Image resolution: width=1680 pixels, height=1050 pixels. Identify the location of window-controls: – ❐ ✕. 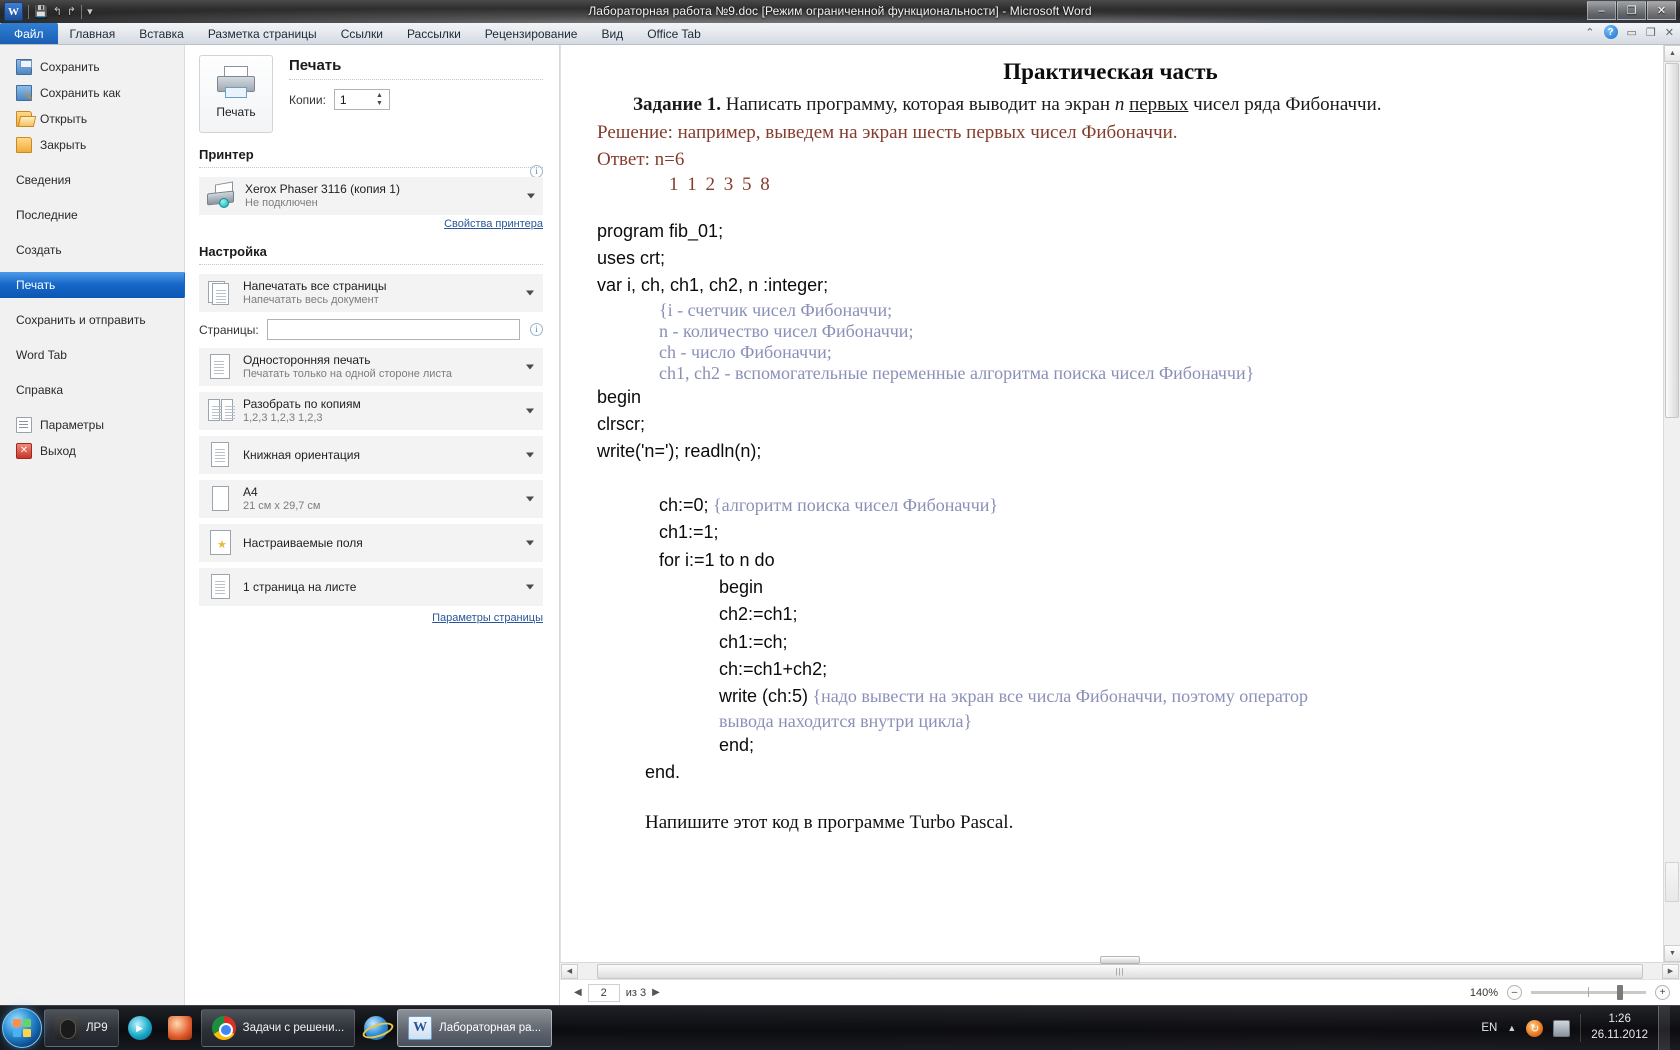
(1631, 10).